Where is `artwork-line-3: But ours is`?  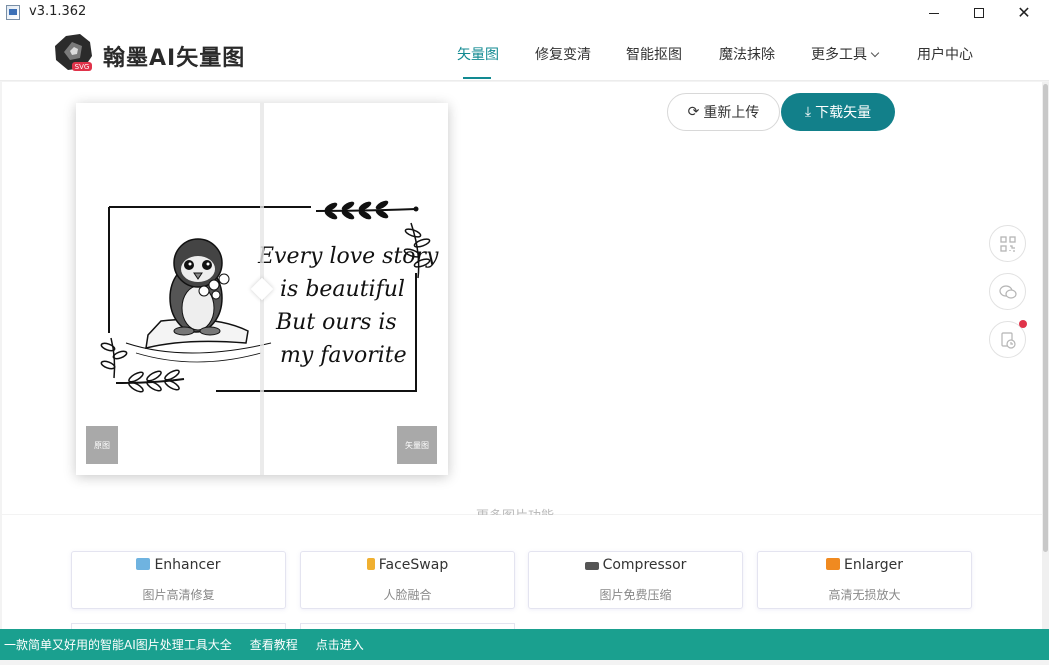 artwork-line-3: But ours is is located at coordinates (336, 322).